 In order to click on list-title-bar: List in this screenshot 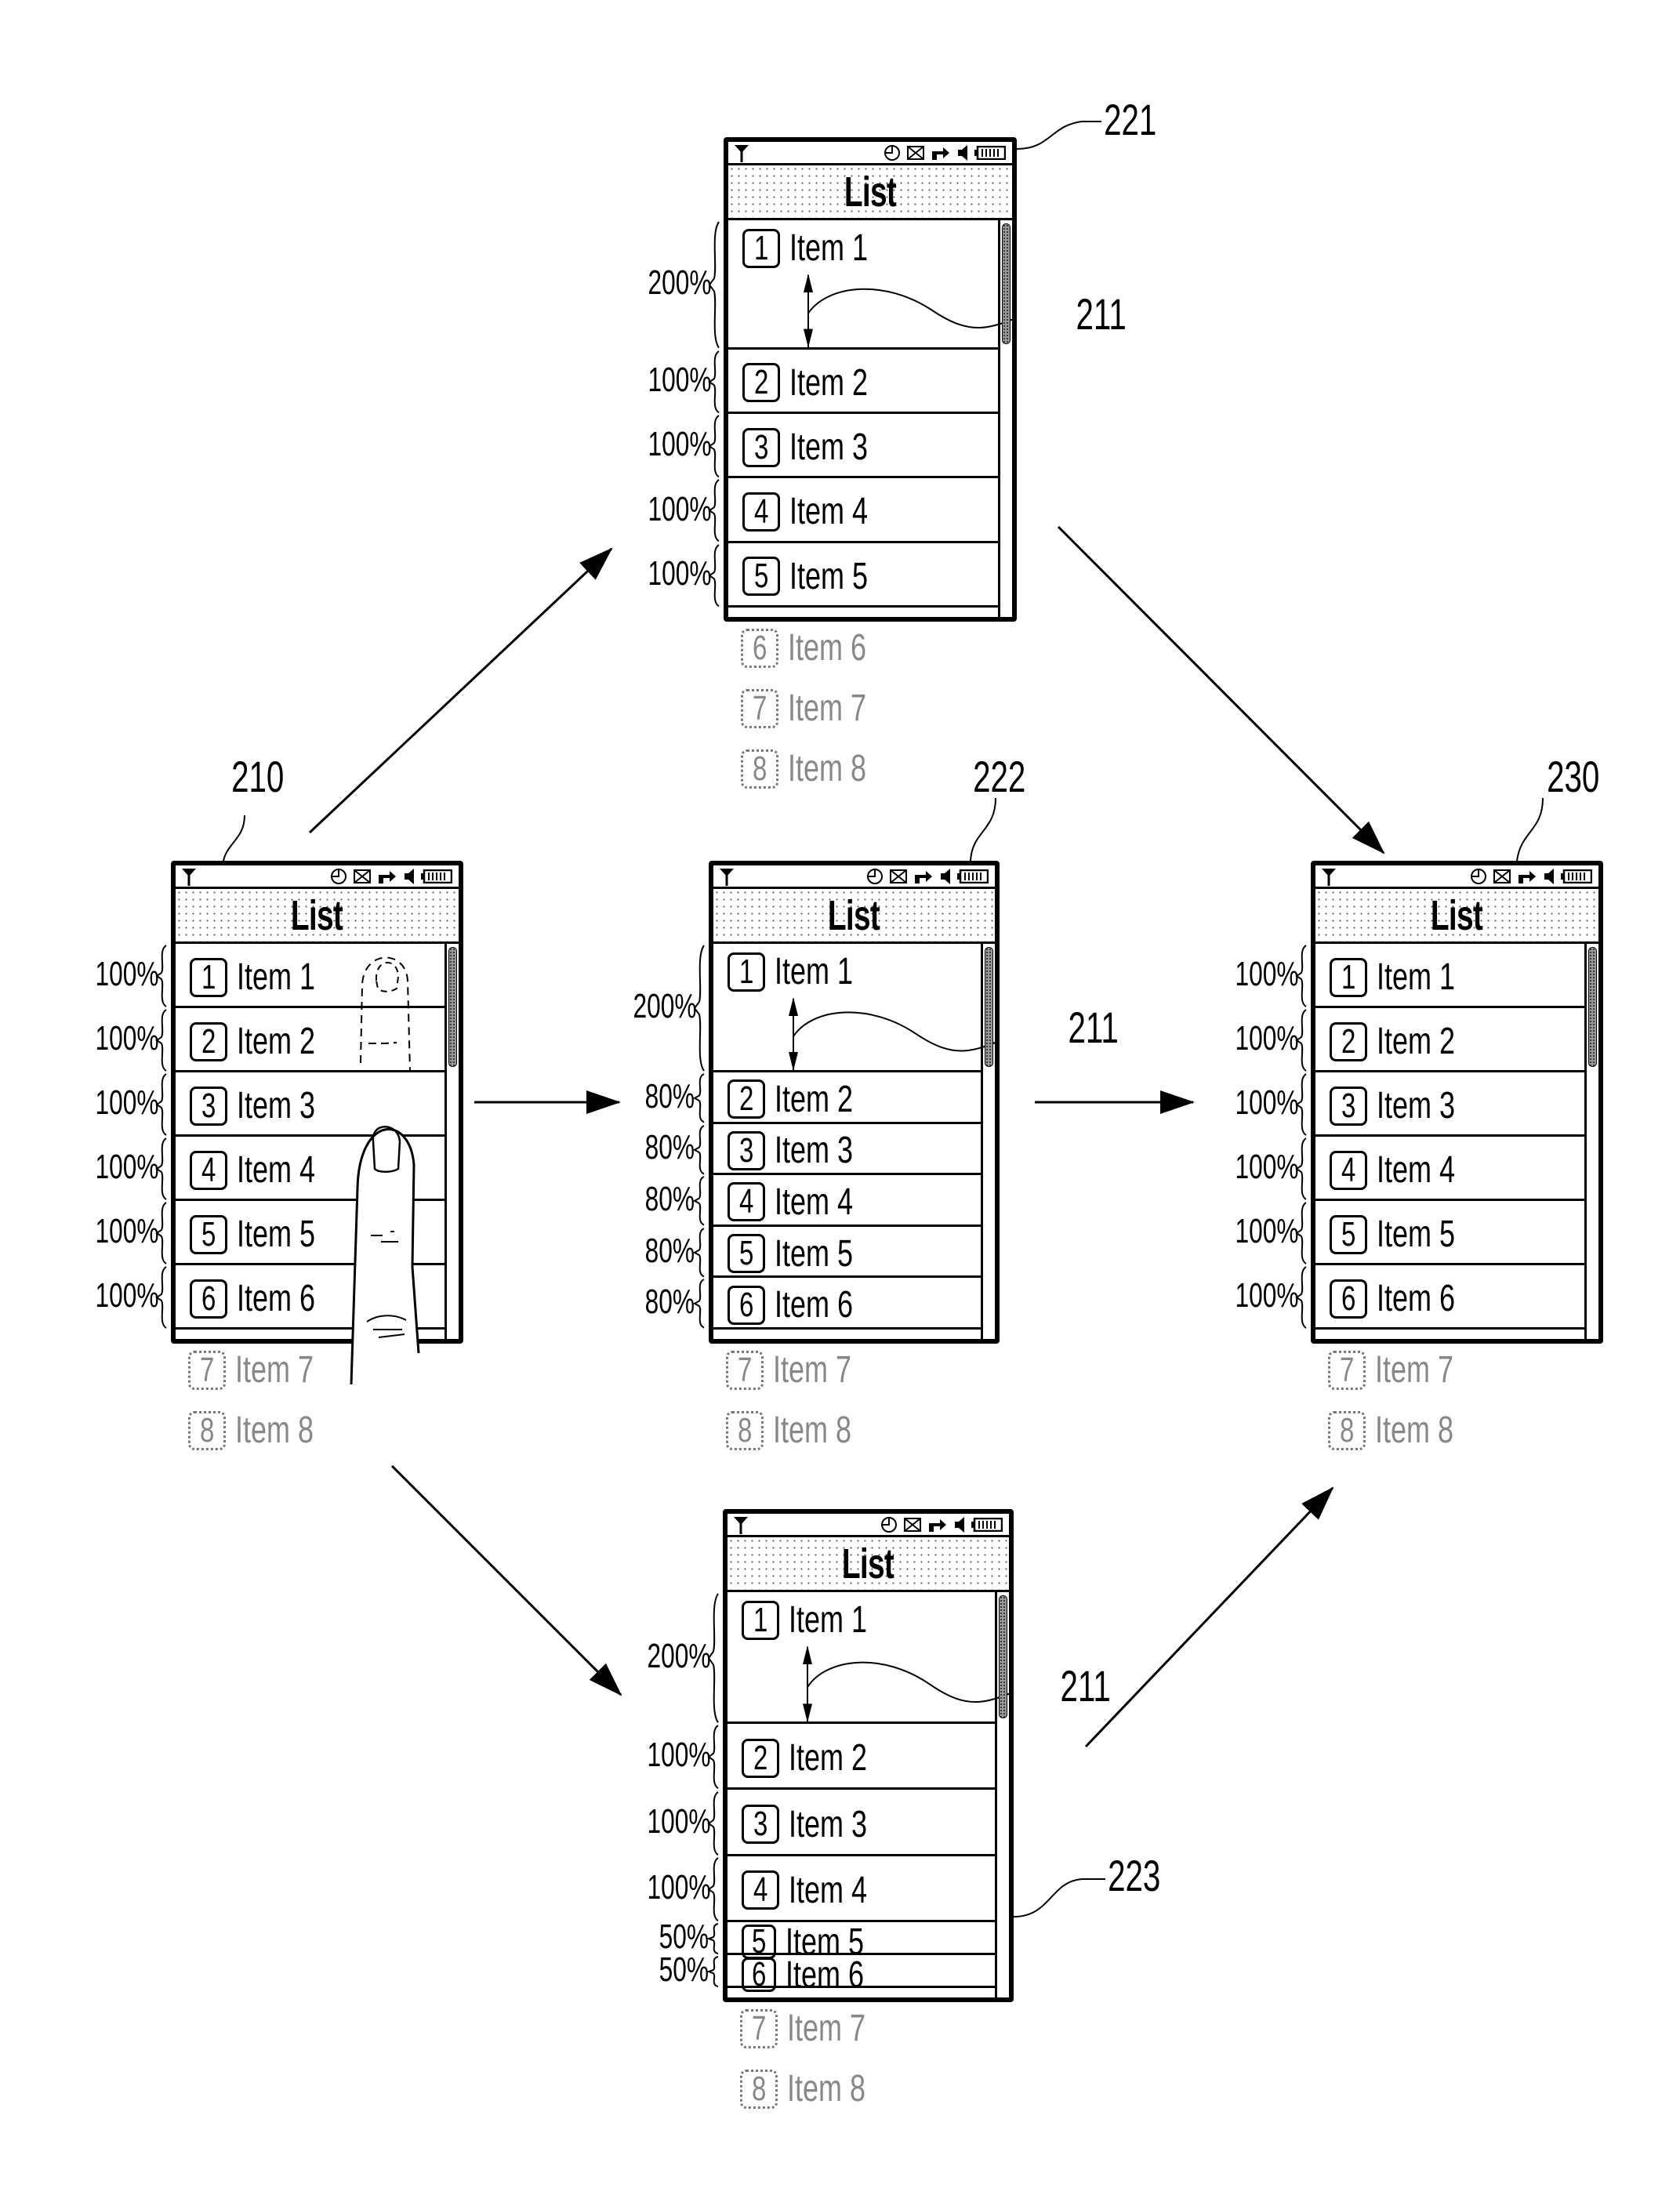, I will do `click(1456, 916)`.